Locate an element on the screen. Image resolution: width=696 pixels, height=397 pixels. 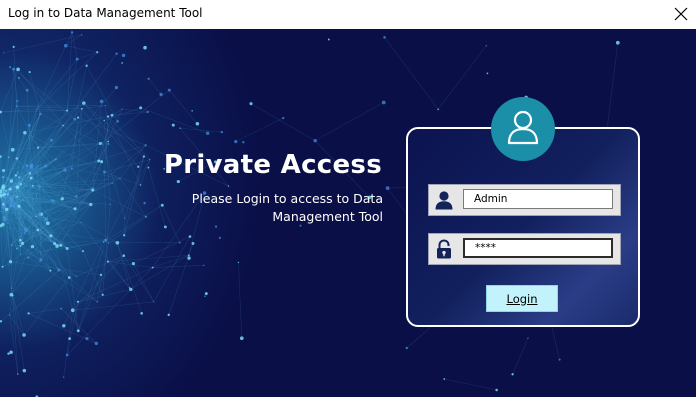
password-row is located at coordinates (524, 249).